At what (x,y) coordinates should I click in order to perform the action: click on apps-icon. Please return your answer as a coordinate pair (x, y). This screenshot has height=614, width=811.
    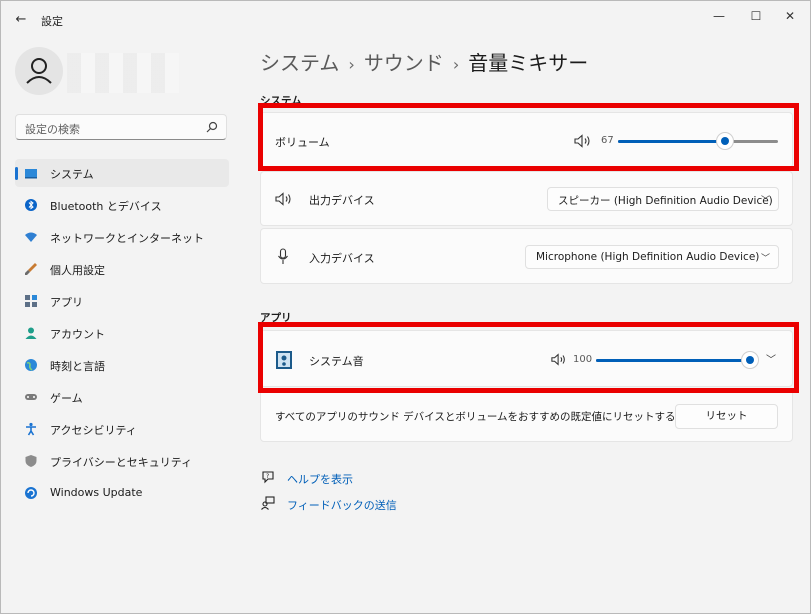
    Looking at the image, I should click on (31, 301).